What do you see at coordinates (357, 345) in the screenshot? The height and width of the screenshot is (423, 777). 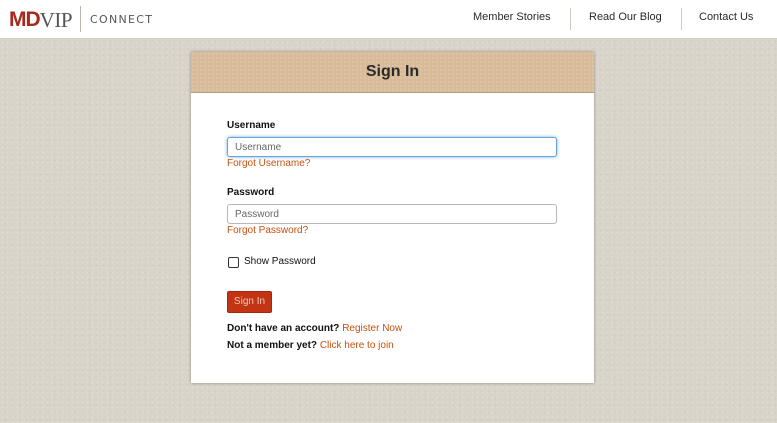 I see `join-link: Click here to join` at bounding box center [357, 345].